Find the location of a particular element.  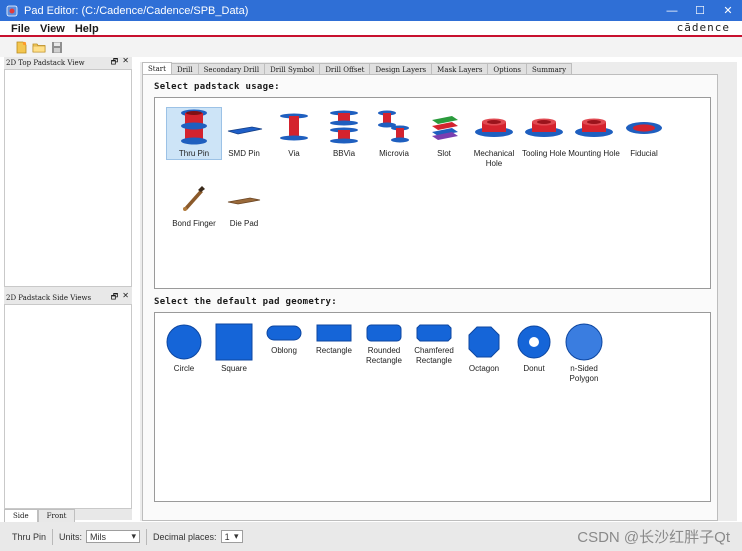

side-view-tabs: Side Front is located at coordinates (40, 516).